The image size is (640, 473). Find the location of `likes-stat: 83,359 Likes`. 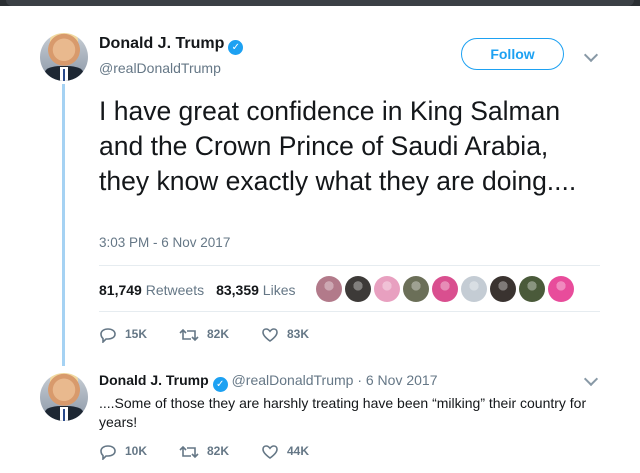

likes-stat: 83,359 Likes is located at coordinates (255, 290).